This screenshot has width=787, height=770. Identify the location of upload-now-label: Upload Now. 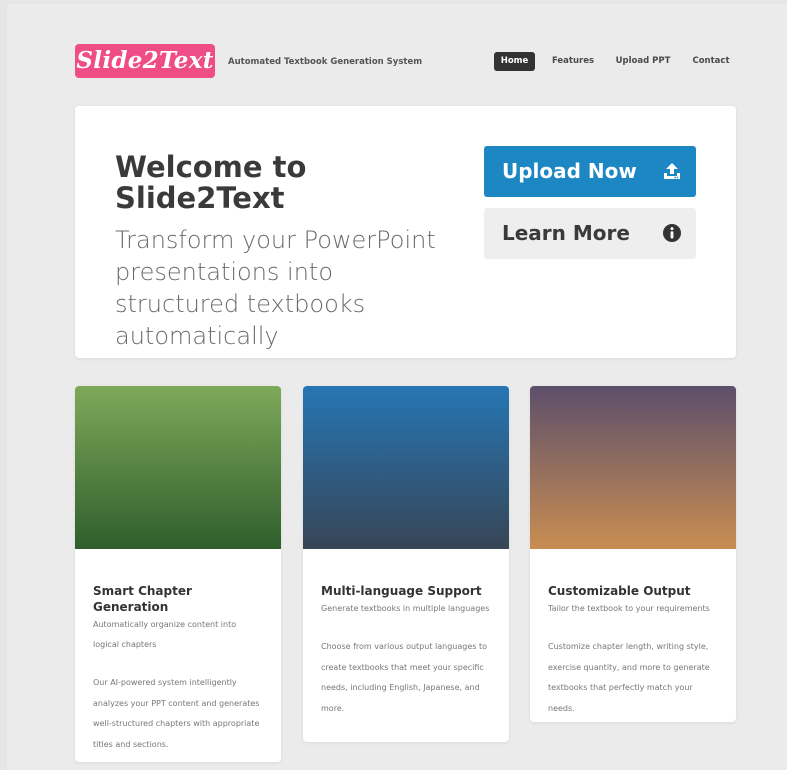
(569, 171).